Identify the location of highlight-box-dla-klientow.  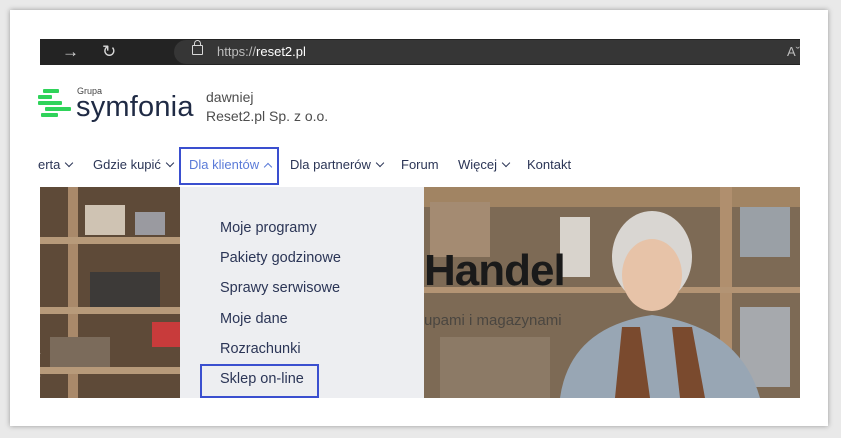
(229, 166).